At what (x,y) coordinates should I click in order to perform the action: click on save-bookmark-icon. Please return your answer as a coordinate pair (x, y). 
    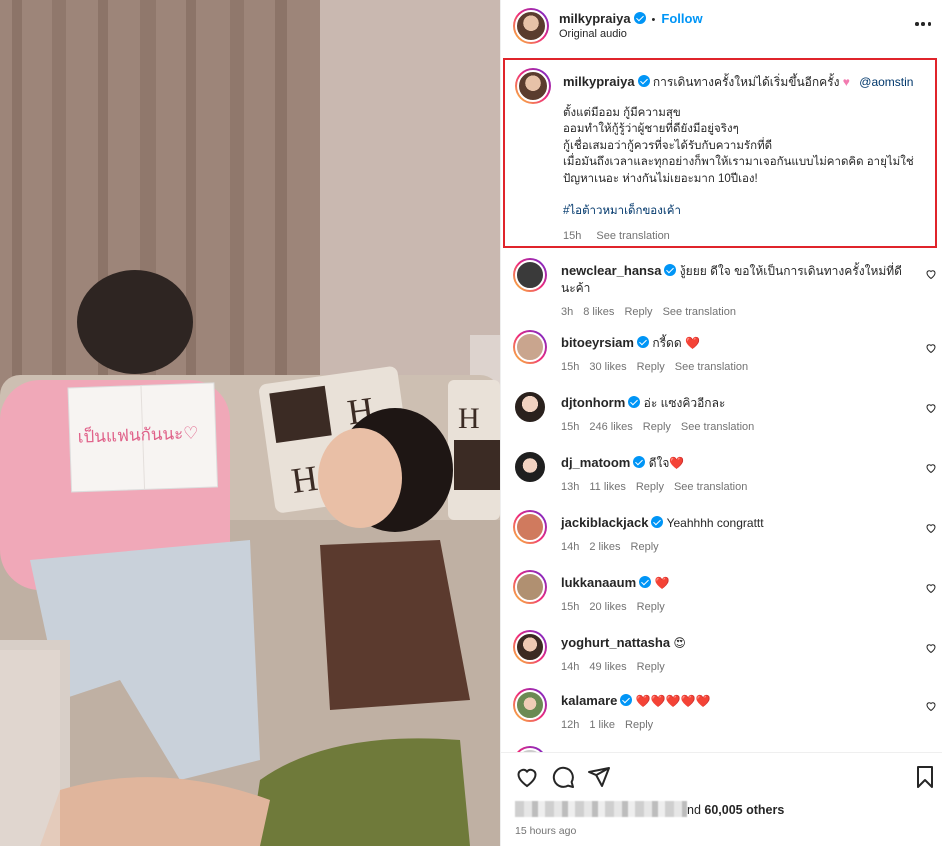
    Looking at the image, I should click on (925, 777).